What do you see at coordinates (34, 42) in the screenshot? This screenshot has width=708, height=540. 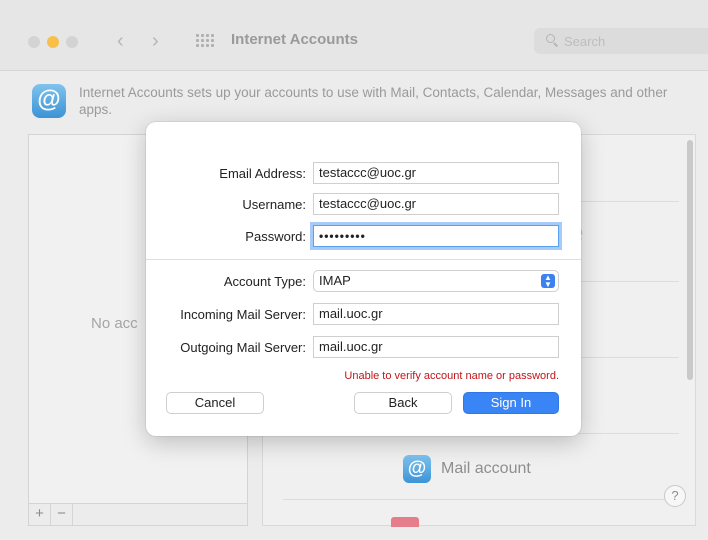 I see `close-window-button` at bounding box center [34, 42].